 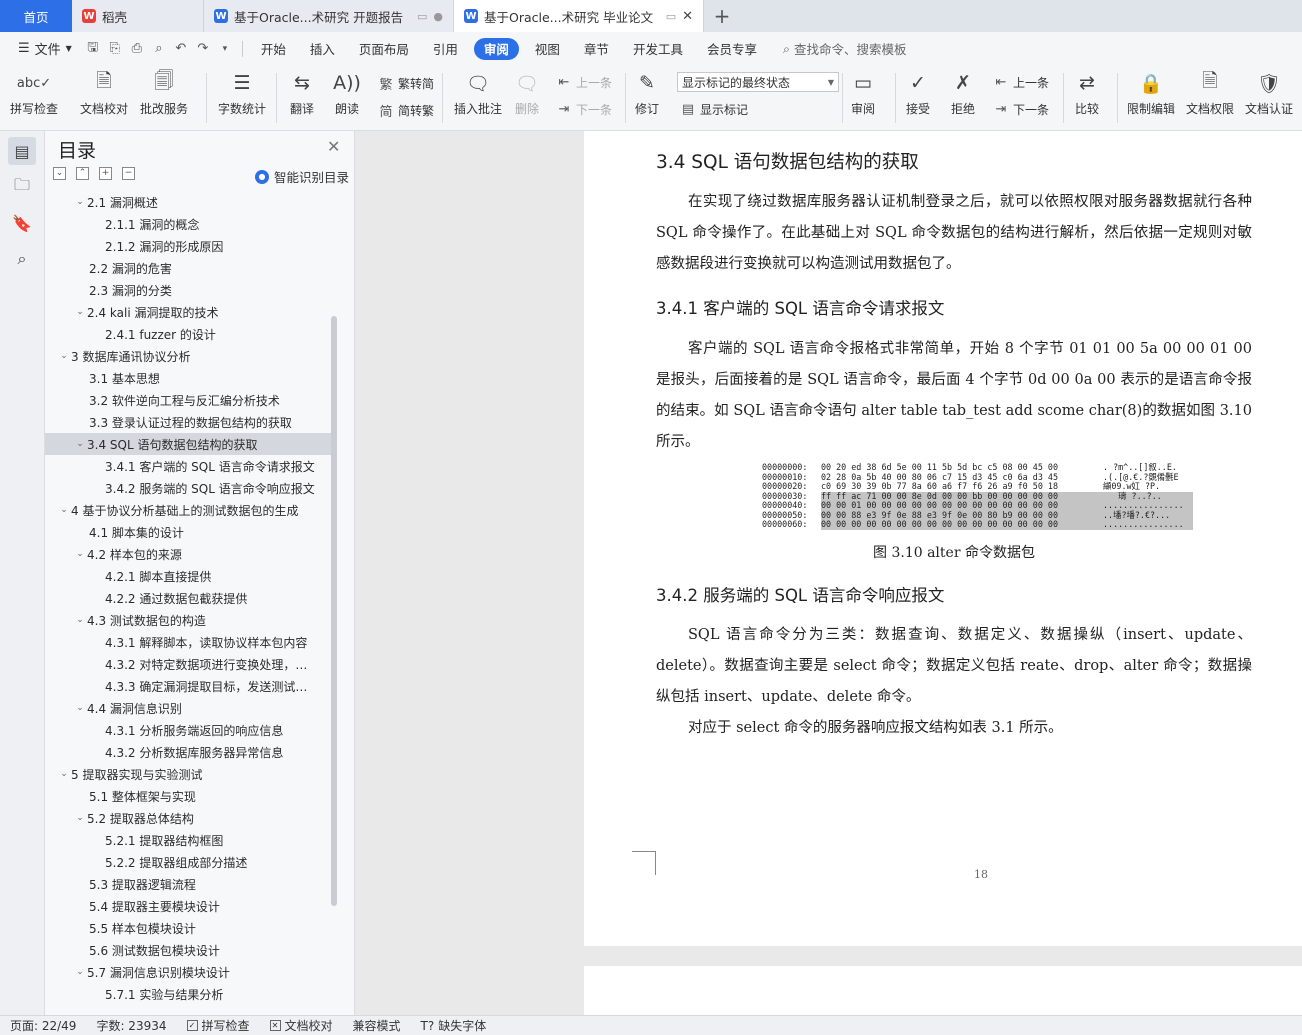 What do you see at coordinates (34, 93) in the screenshot?
I see `spell-check-button: abc✓ 拼写检查` at bounding box center [34, 93].